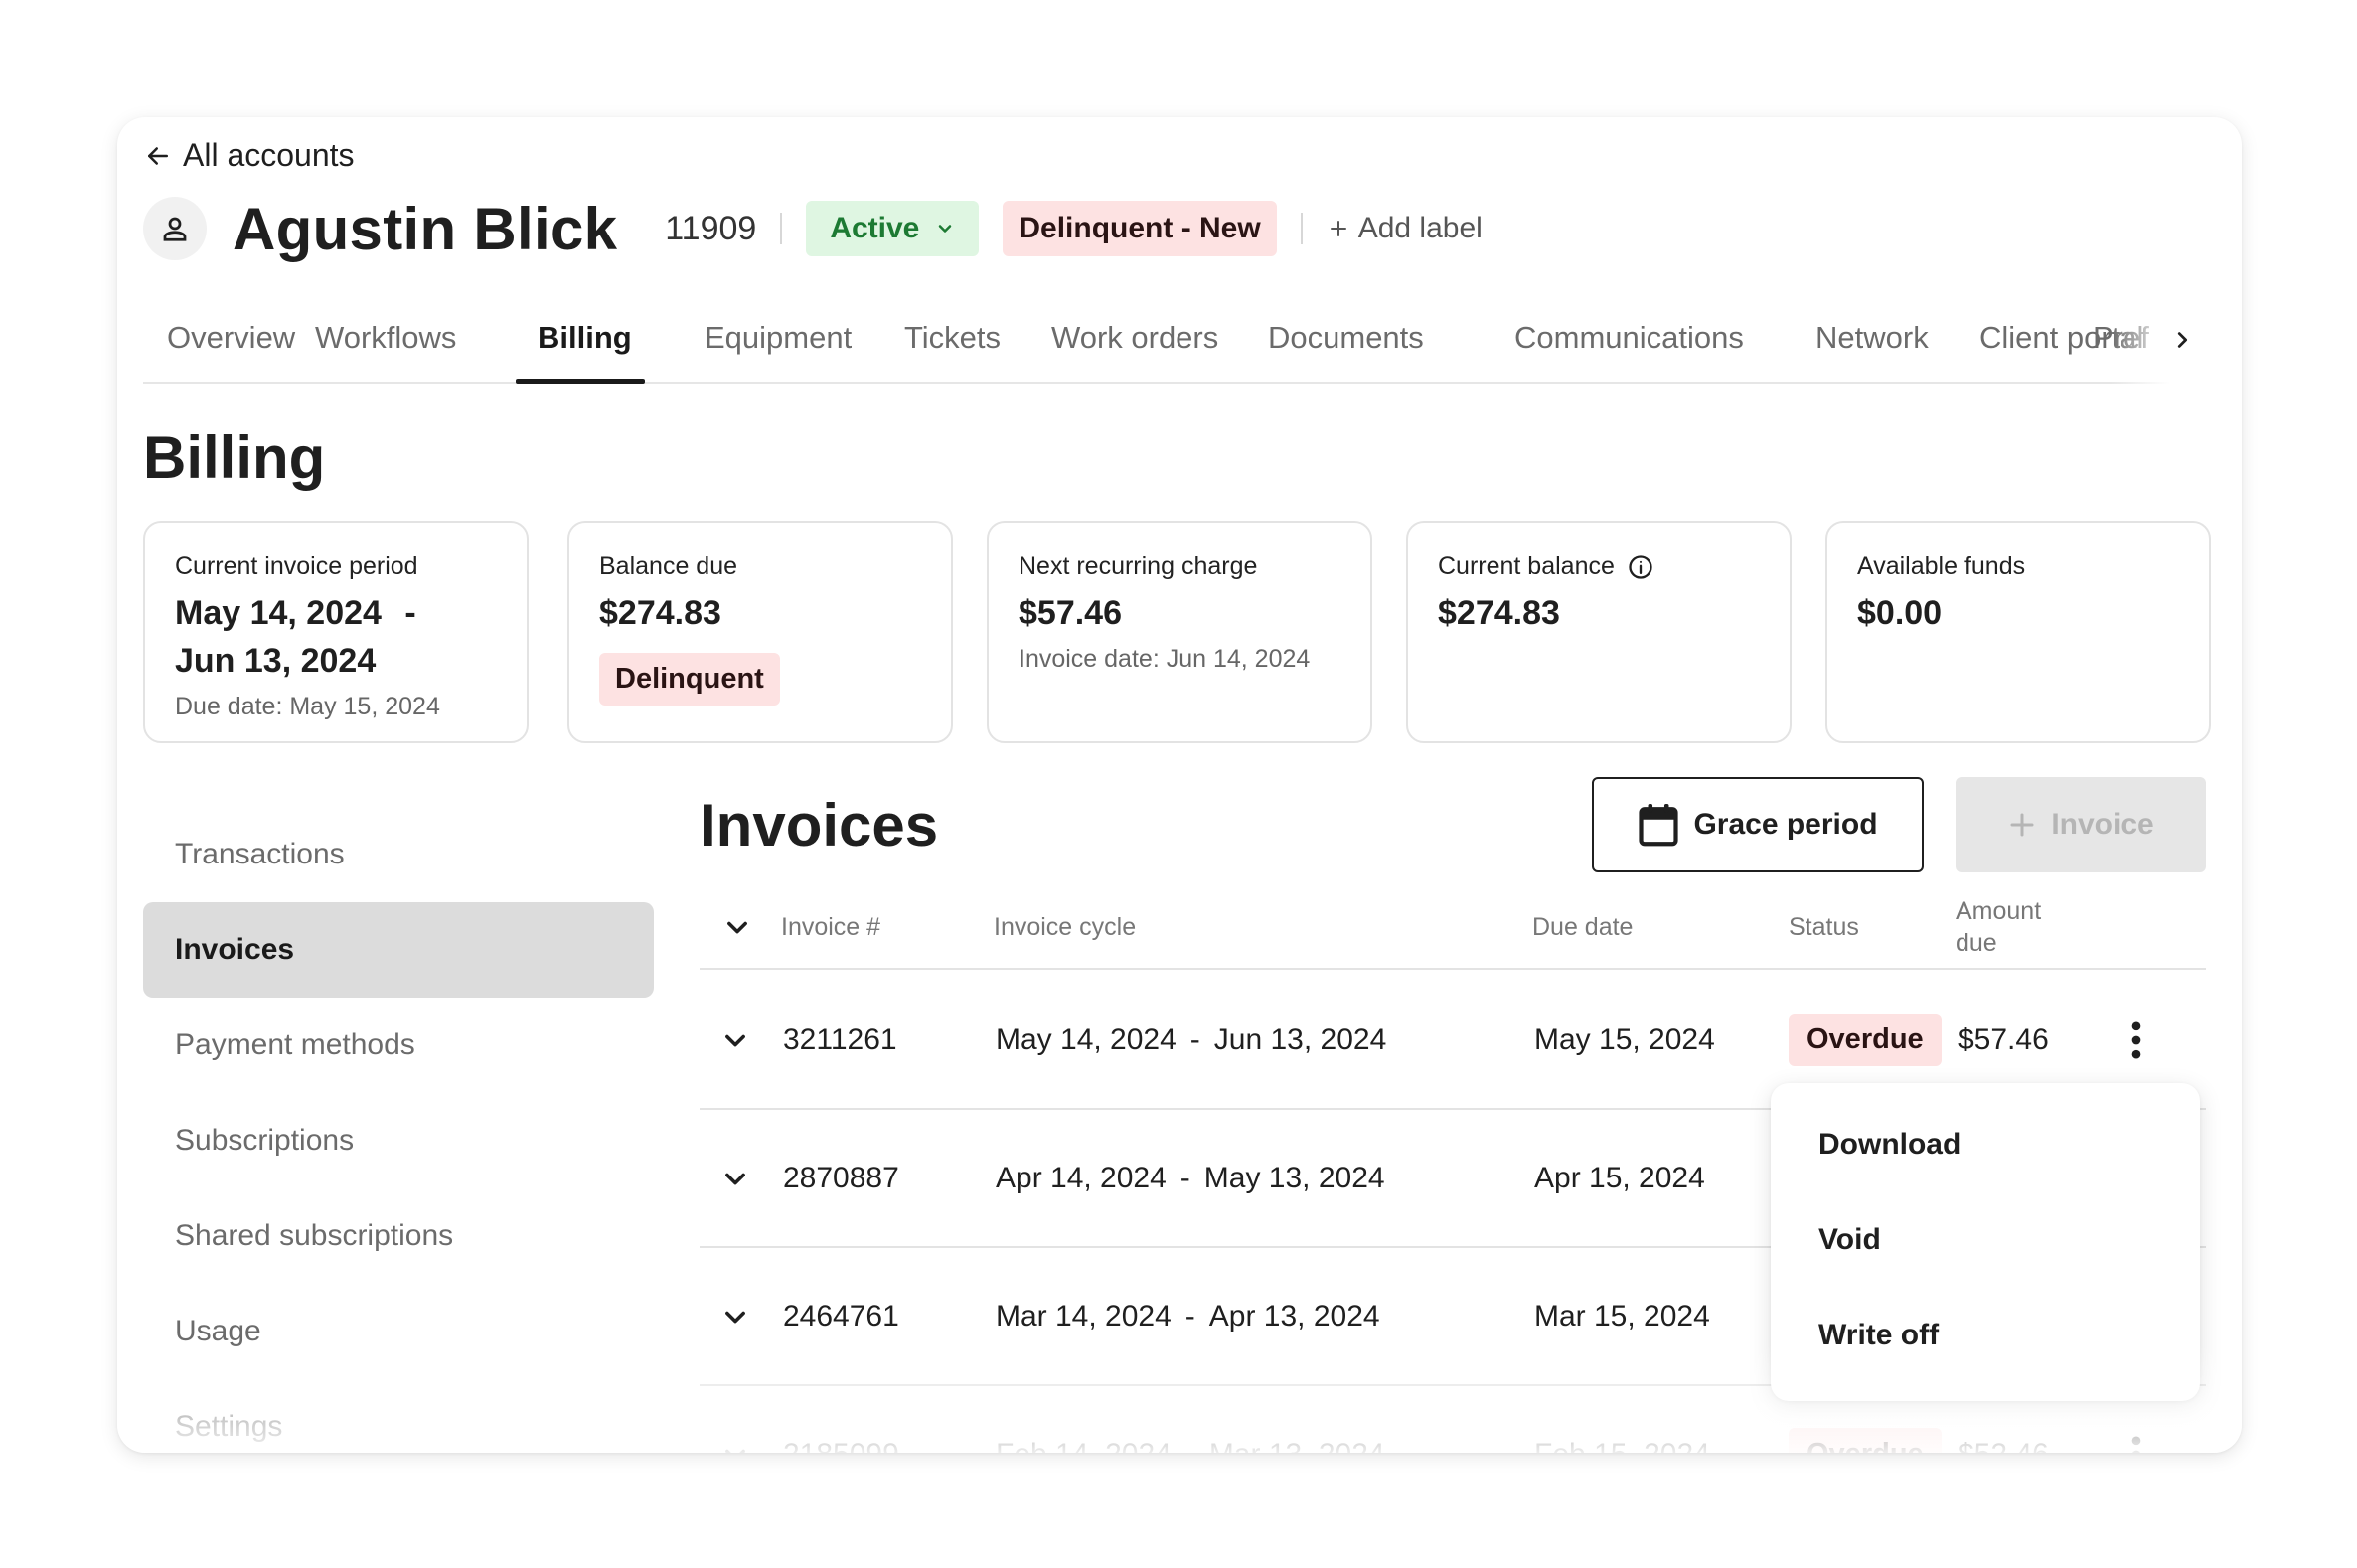 This screenshot has width=2357, height=1568. What do you see at coordinates (398, 1416) in the screenshot?
I see `side-item-settings: Settings` at bounding box center [398, 1416].